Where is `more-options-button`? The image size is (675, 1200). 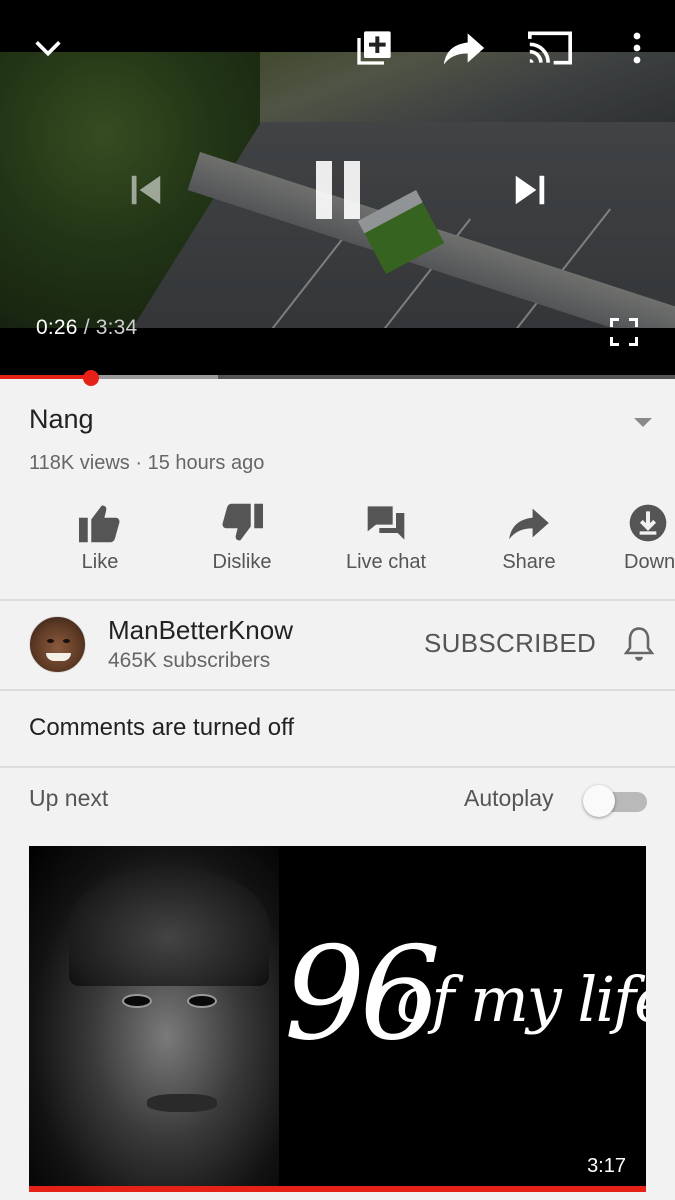
more-options-button is located at coordinates (637, 48).